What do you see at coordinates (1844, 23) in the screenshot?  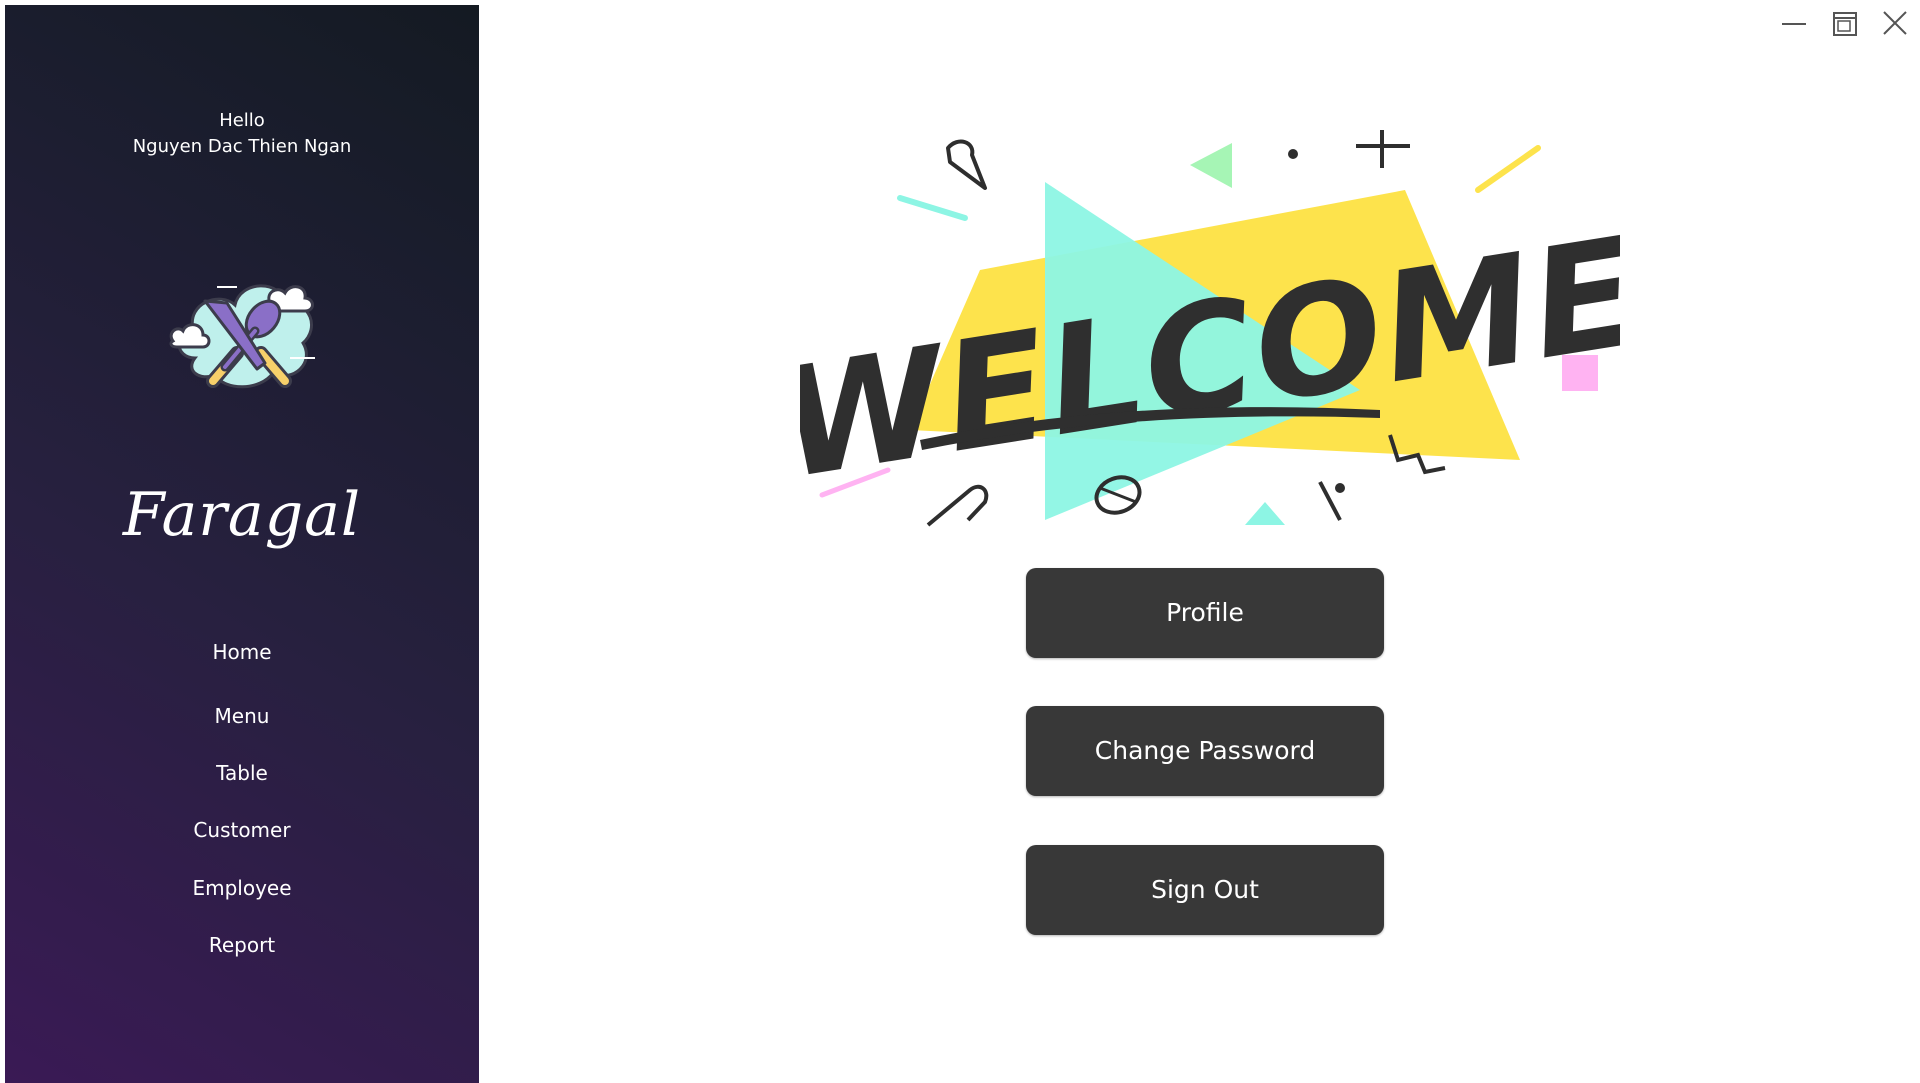 I see `maximize-icon` at bounding box center [1844, 23].